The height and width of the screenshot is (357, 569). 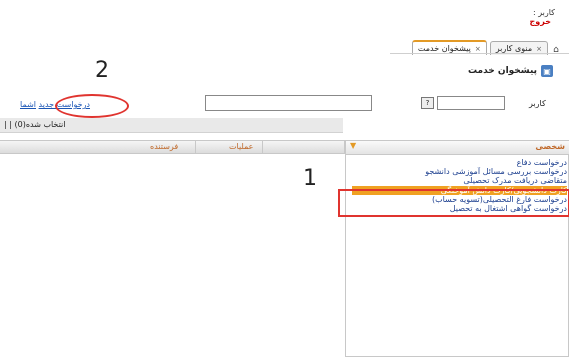 I want to click on help-button: ?, so click(x=427, y=103).